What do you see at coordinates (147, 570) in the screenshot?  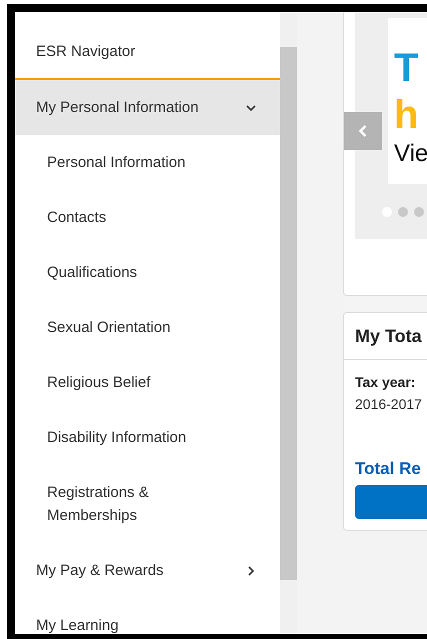 I see `nav-section: My Pay & Rewards` at bounding box center [147, 570].